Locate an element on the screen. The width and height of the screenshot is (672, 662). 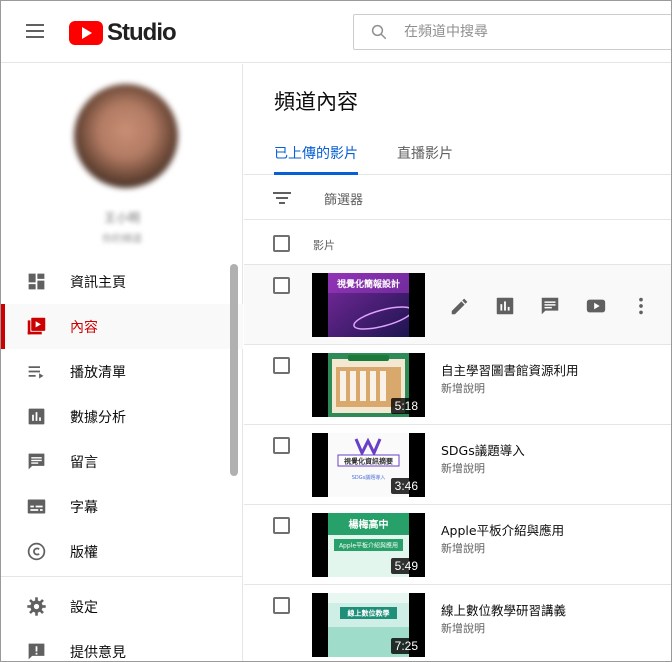
table-row: 視覺化簡報設計 is located at coordinates (457, 305).